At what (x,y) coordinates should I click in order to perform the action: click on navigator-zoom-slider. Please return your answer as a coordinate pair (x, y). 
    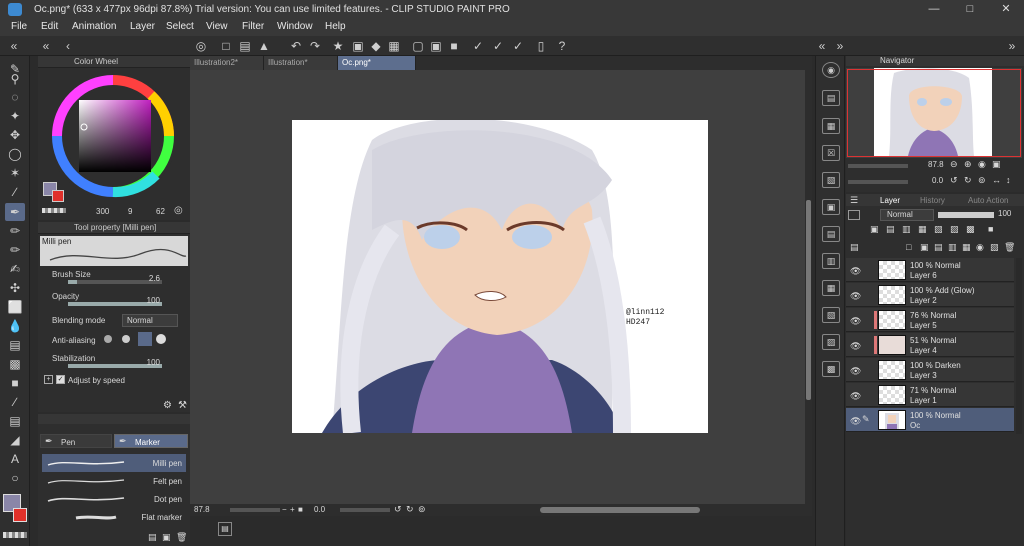
    Looking at the image, I should click on (878, 166).